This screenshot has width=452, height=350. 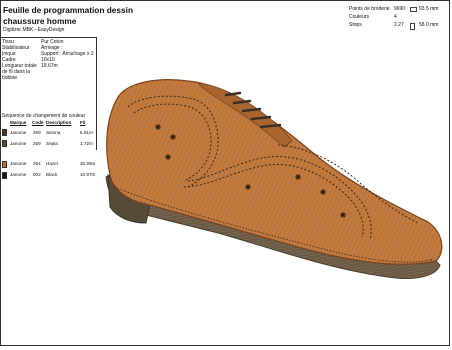 I want to click on table-row: Janome 254 Hazel 30.99m, so click(x=48, y=163).